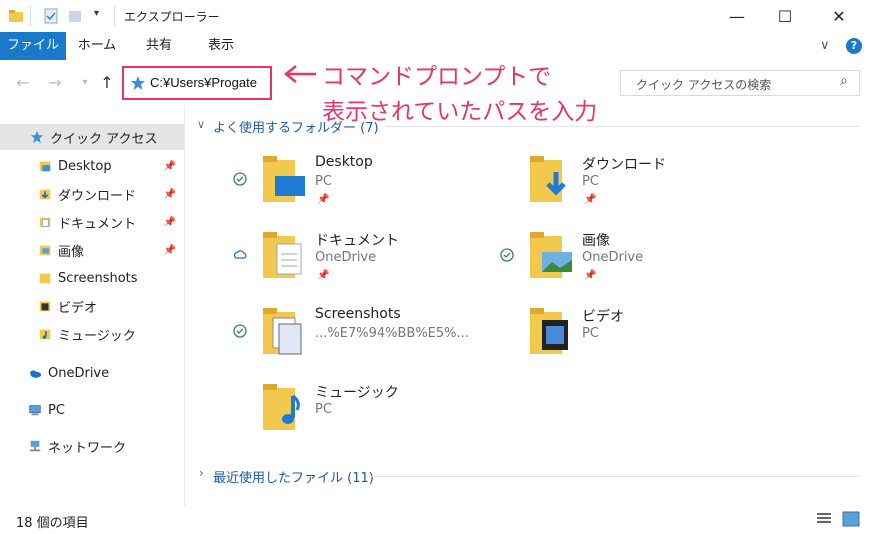 The height and width of the screenshot is (534, 870). What do you see at coordinates (36, 374) in the screenshot?
I see `onedrive-icon` at bounding box center [36, 374].